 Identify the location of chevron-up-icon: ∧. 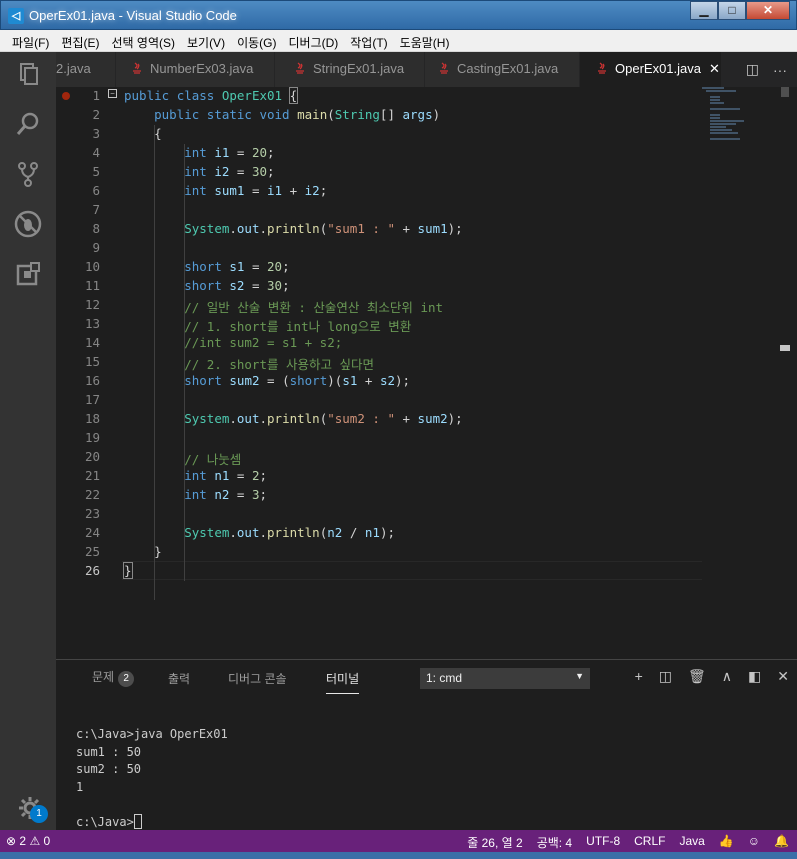
(727, 676).